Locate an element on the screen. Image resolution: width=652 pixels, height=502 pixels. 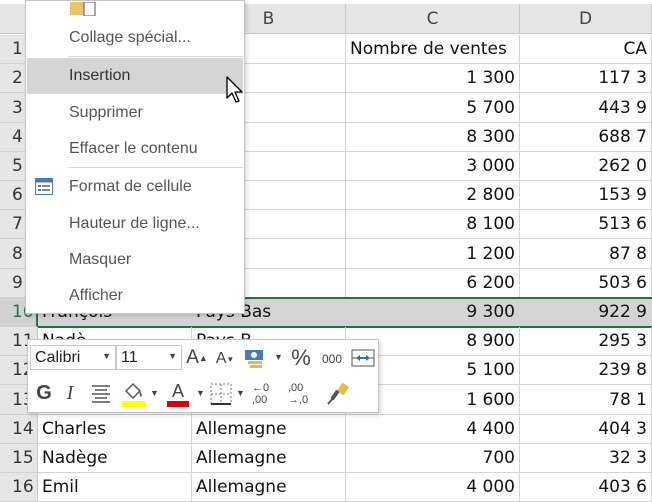
font-name-value: Calibri is located at coordinates (58, 357).